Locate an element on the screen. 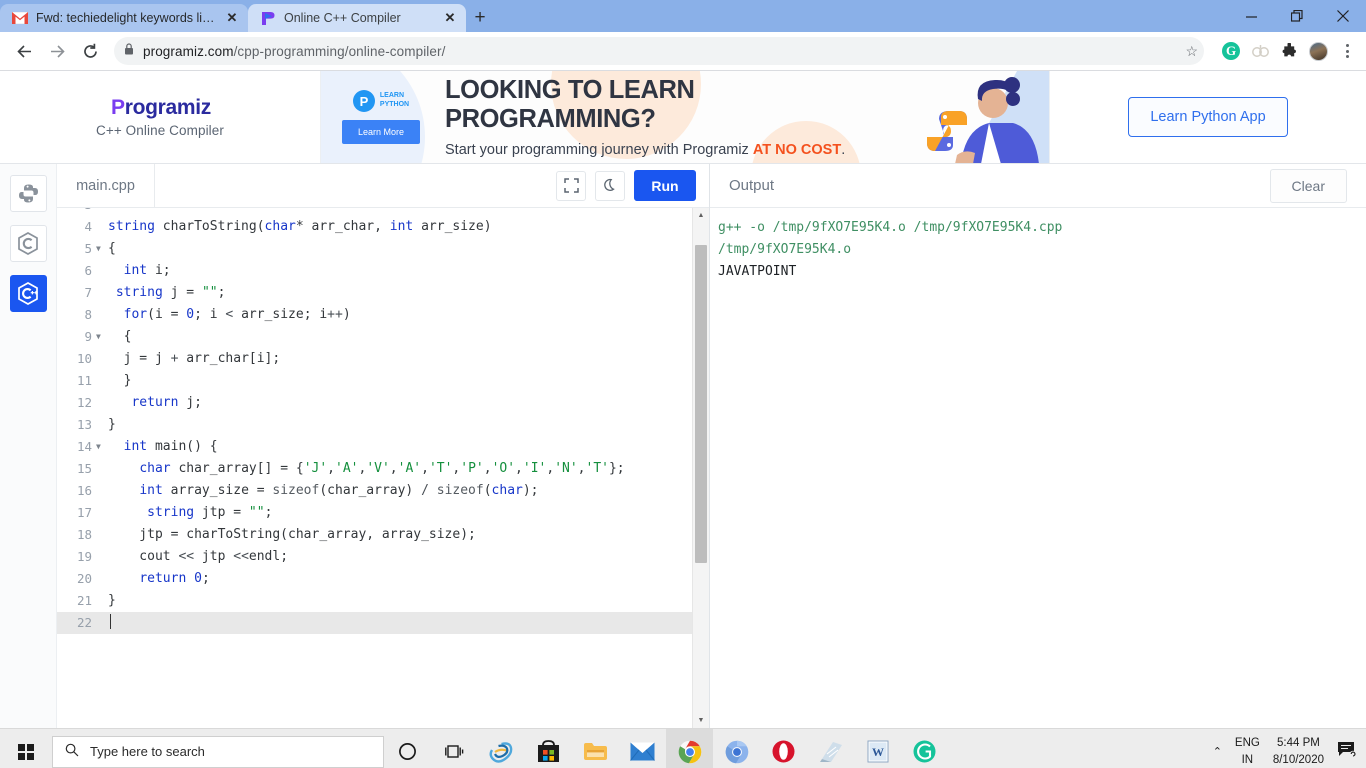  tray-language-indicator: ENG IN is located at coordinates (1247, 751).